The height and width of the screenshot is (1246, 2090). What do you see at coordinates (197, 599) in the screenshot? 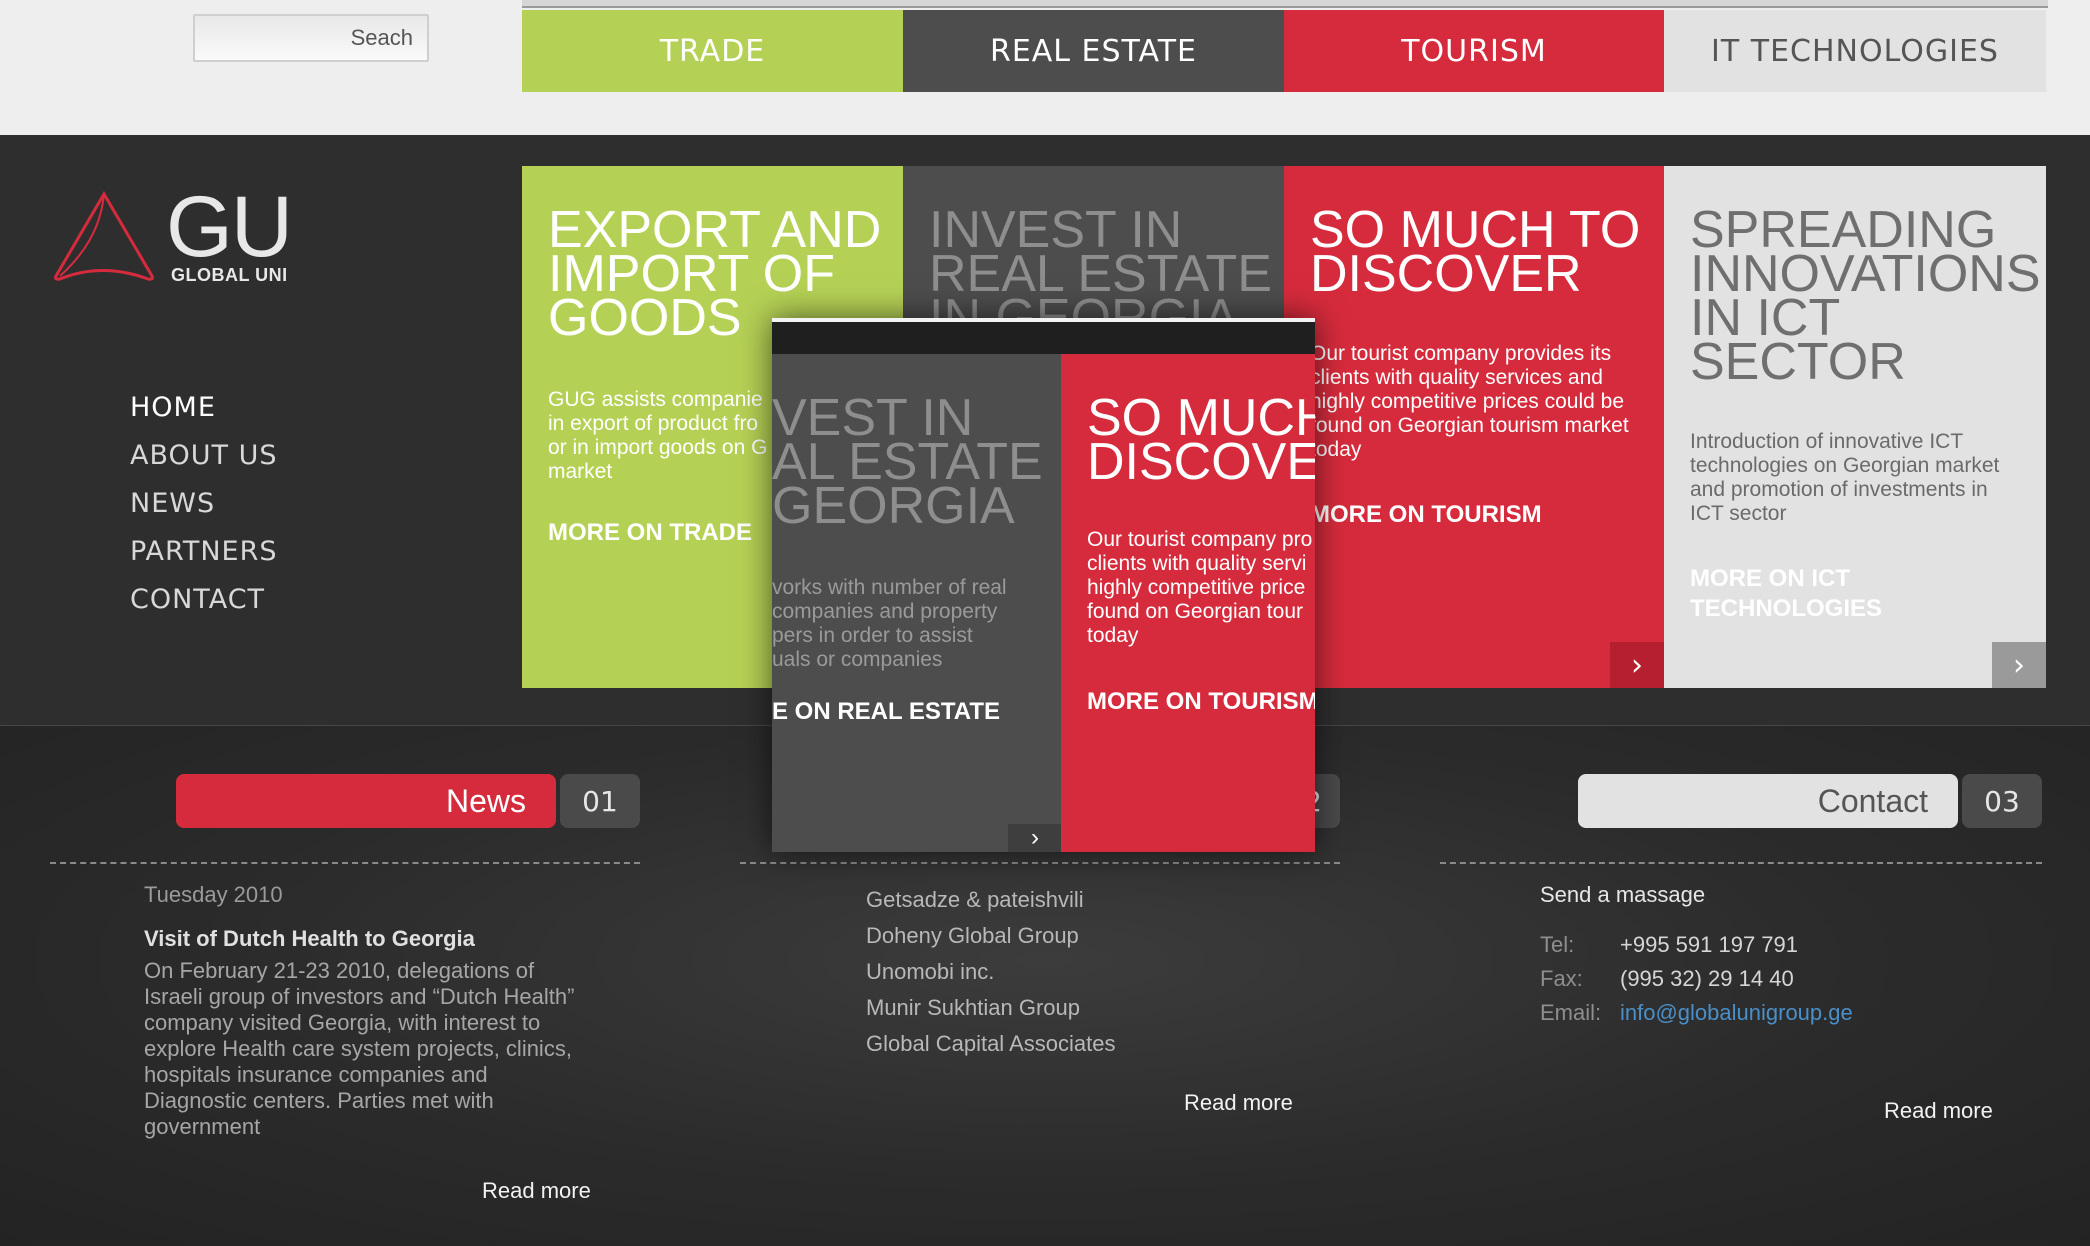
I see `nav-contact: CONTACT` at bounding box center [197, 599].